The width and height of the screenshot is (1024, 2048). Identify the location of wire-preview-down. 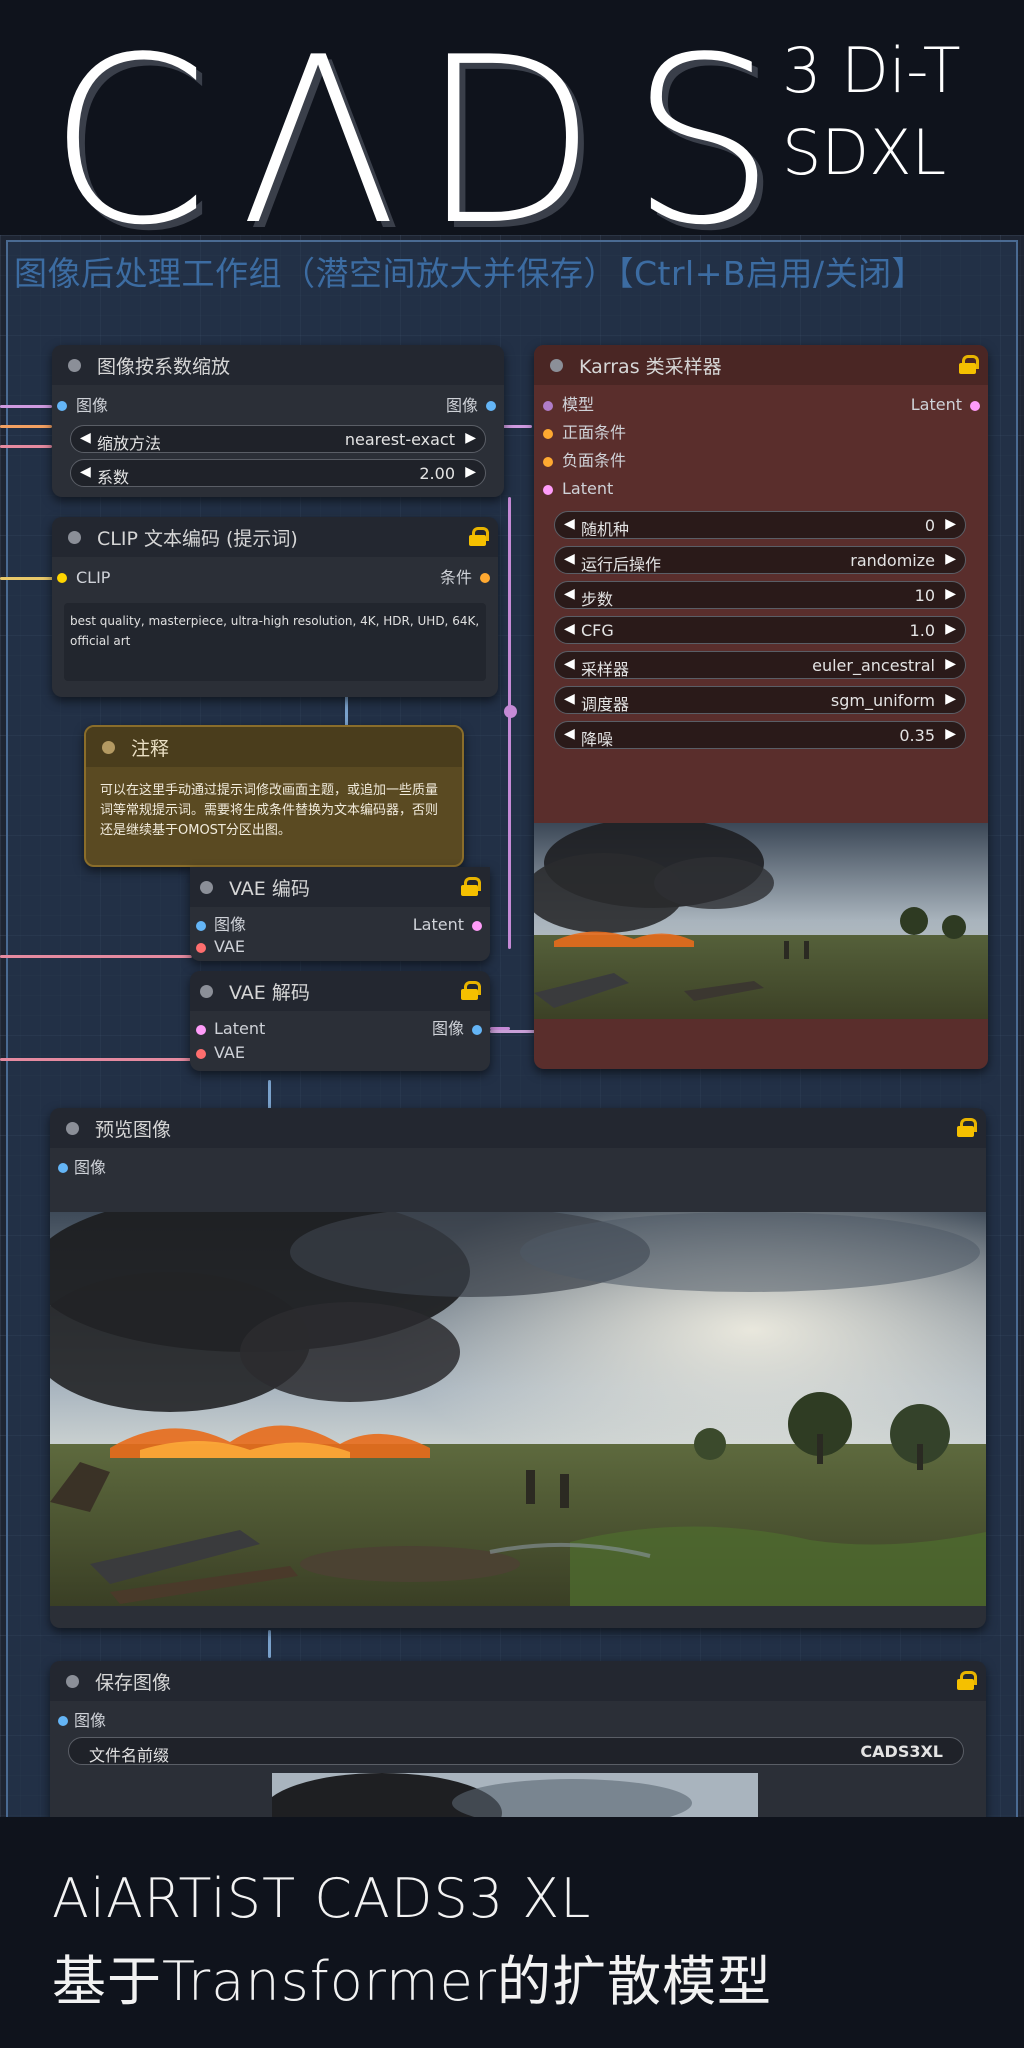
(269, 1644).